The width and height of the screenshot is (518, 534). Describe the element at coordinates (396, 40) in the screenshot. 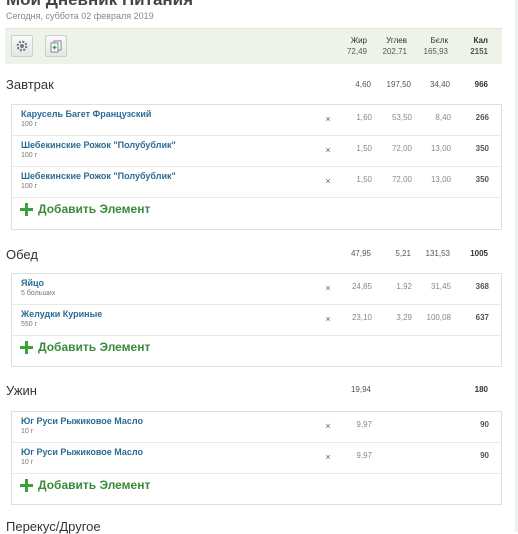

I see `header-carb: Углев` at that location.